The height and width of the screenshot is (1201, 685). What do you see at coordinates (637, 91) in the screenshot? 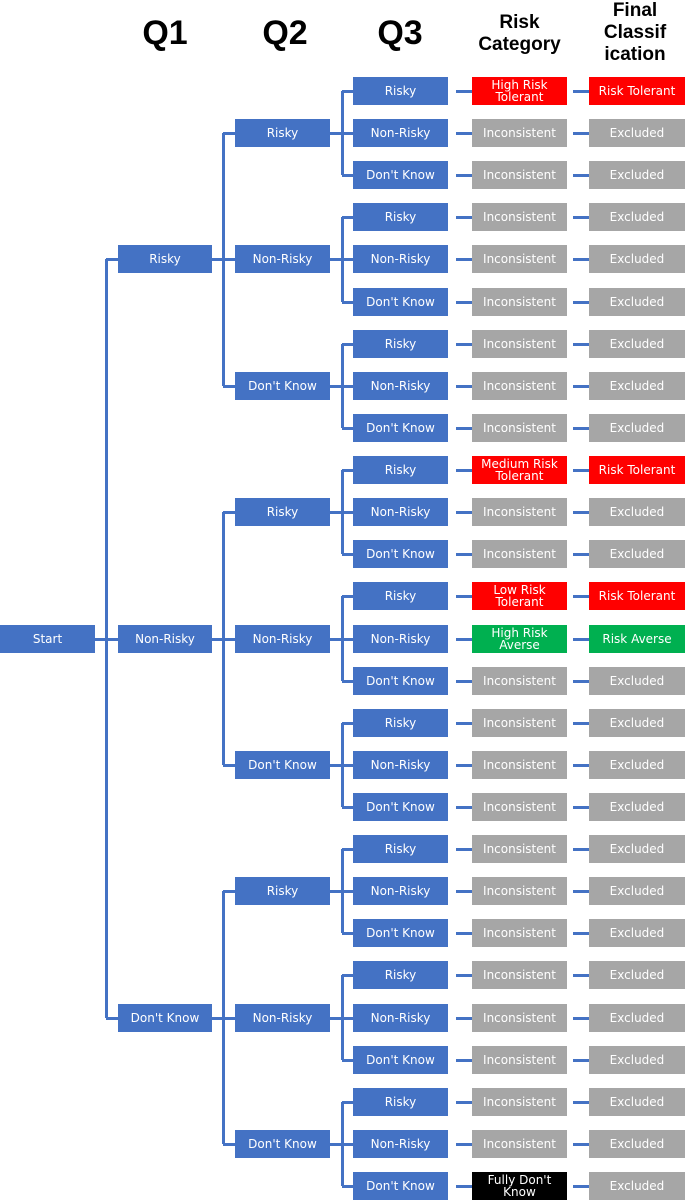
I see `final-classification-risk-tolerant: Risk Tolerant` at bounding box center [637, 91].